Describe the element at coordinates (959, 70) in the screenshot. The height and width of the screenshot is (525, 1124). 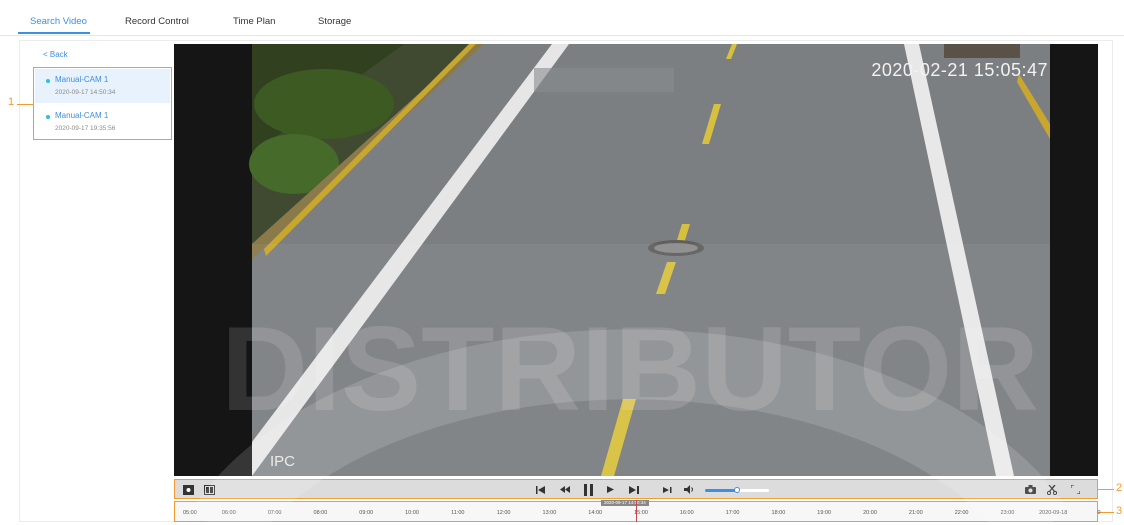
I see `osd-timestamp: 2020-02-21 15:05:47` at that location.